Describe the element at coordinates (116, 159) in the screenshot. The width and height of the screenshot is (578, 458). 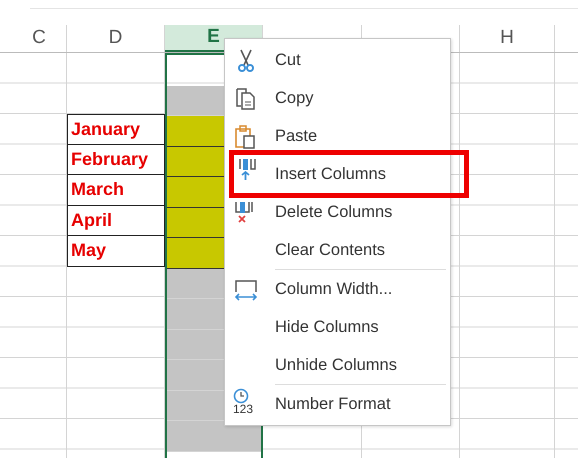
I see `table-cell: February` at that location.